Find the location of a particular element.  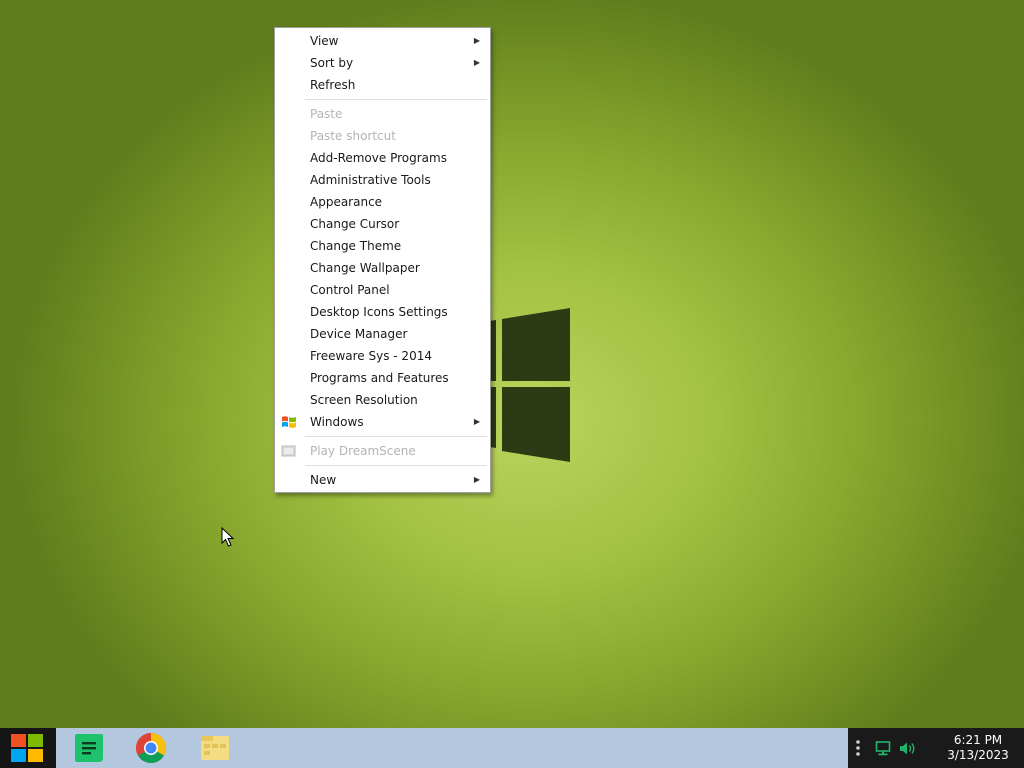

menu-item-add-remove-programs: Add-Remove Programs is located at coordinates (382, 158).